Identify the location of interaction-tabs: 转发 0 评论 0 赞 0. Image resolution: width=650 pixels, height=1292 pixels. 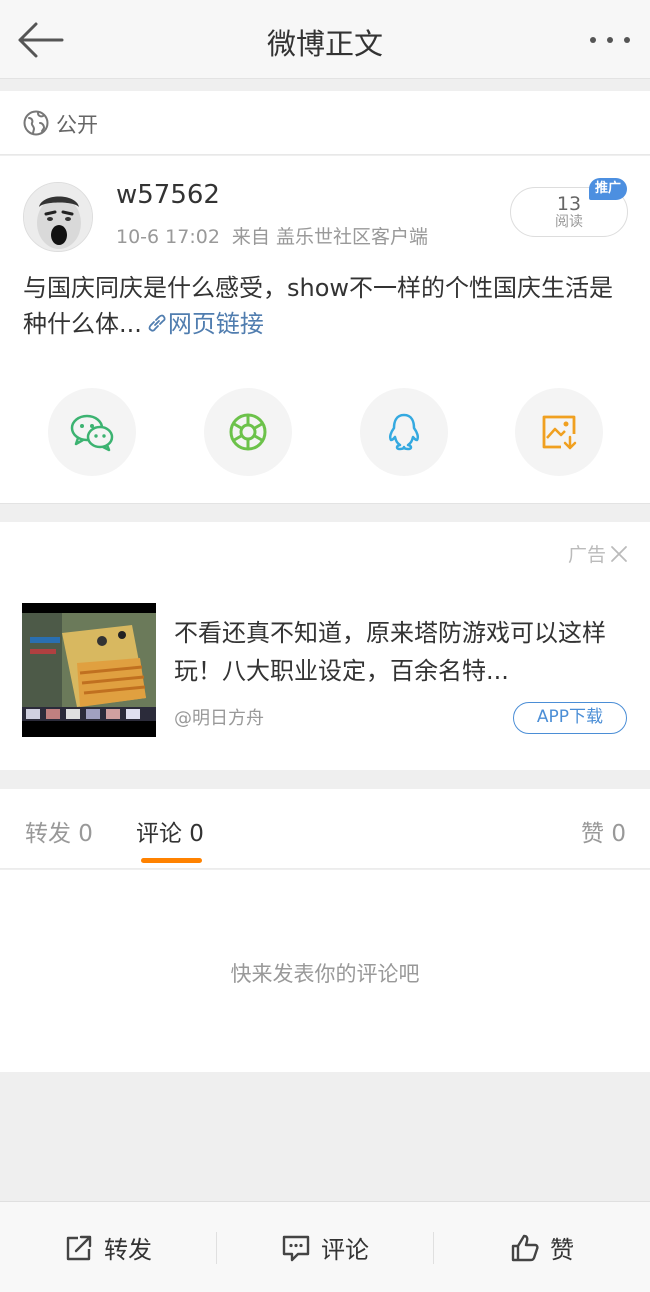
(325, 829).